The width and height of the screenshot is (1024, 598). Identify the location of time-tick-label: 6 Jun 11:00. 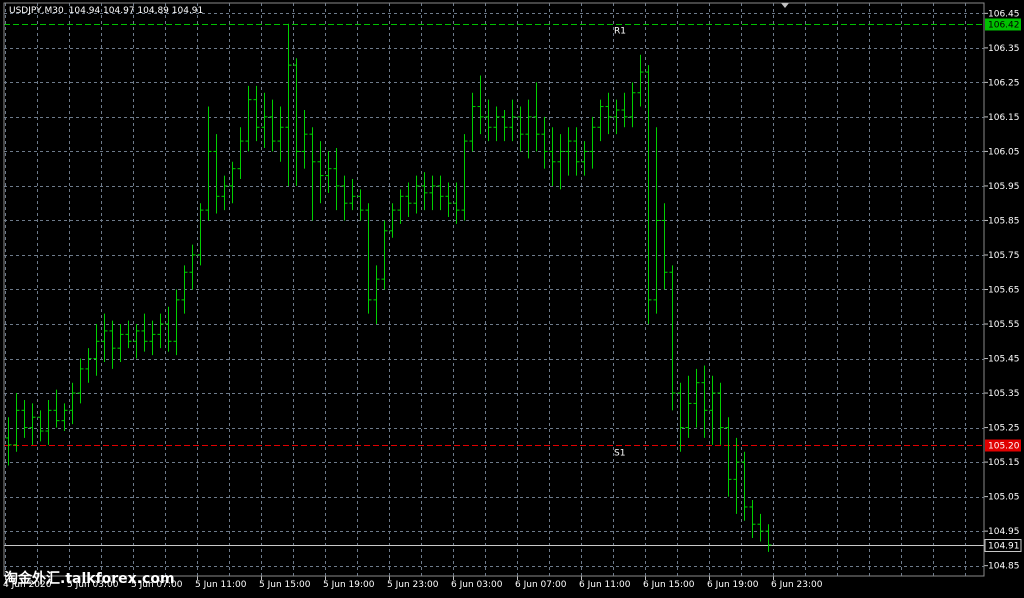
(605, 585).